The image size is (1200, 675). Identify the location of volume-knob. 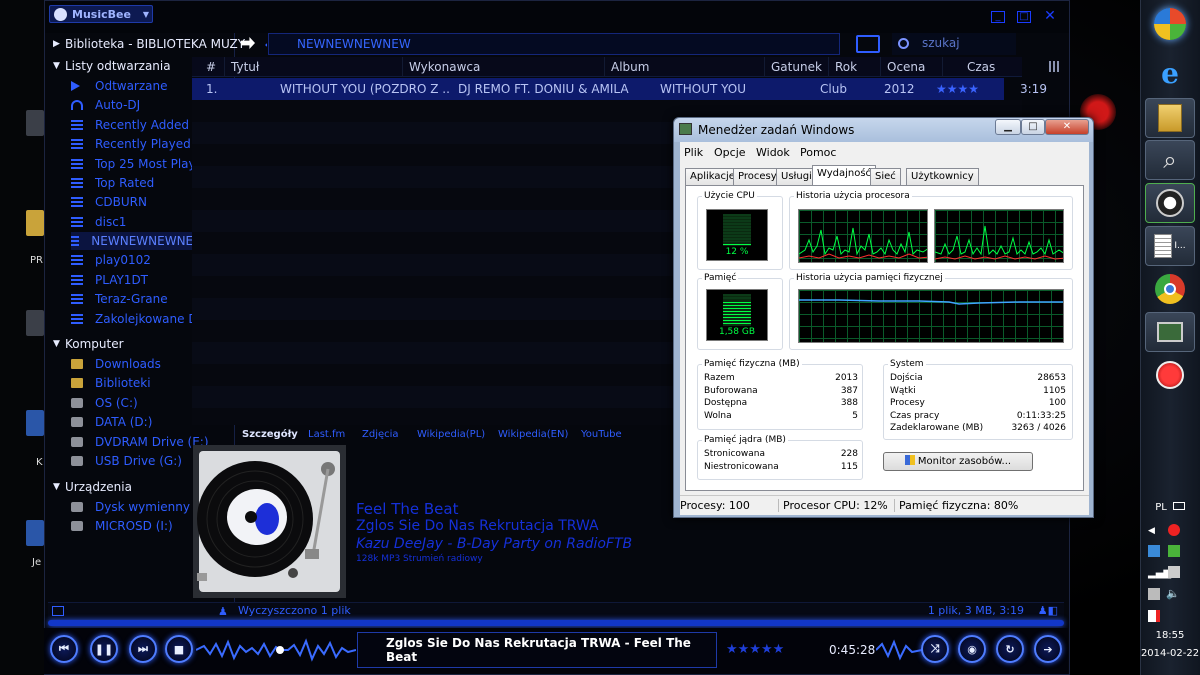
(280, 650).